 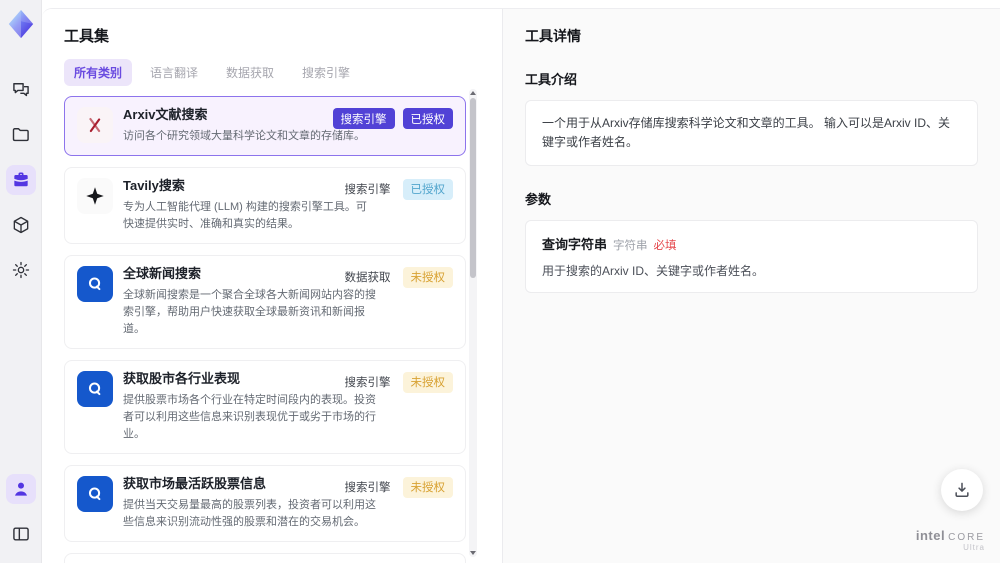 I want to click on param-card: 查询字符串 字符串 必填 用于搜索的Arxiv ID、关键字或作者姓名。, so click(x=751, y=257).